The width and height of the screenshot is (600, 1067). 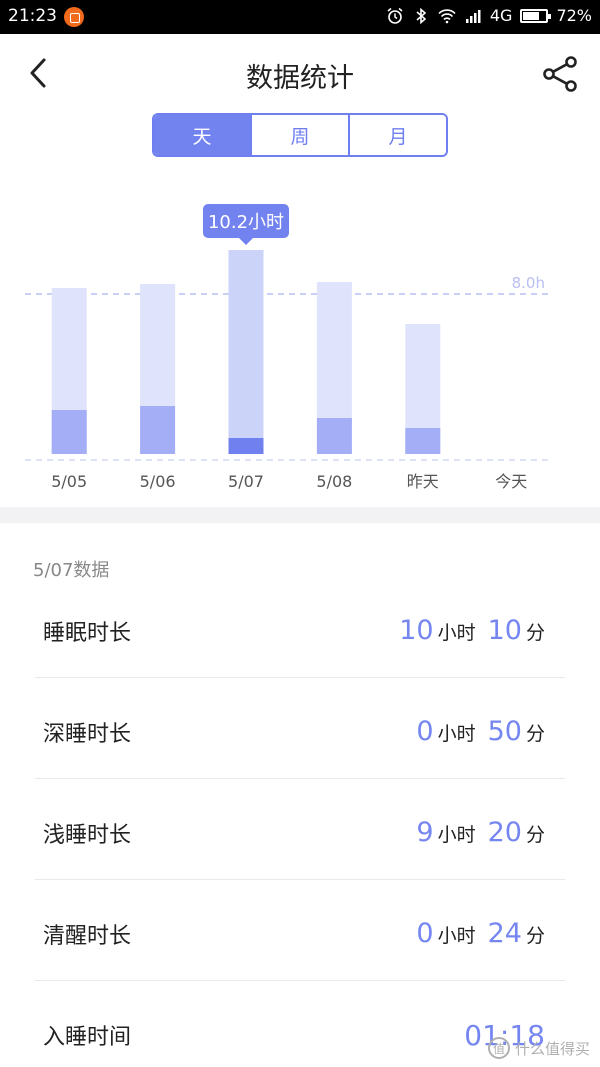 I want to click on notification-app-icon, so click(x=74, y=17).